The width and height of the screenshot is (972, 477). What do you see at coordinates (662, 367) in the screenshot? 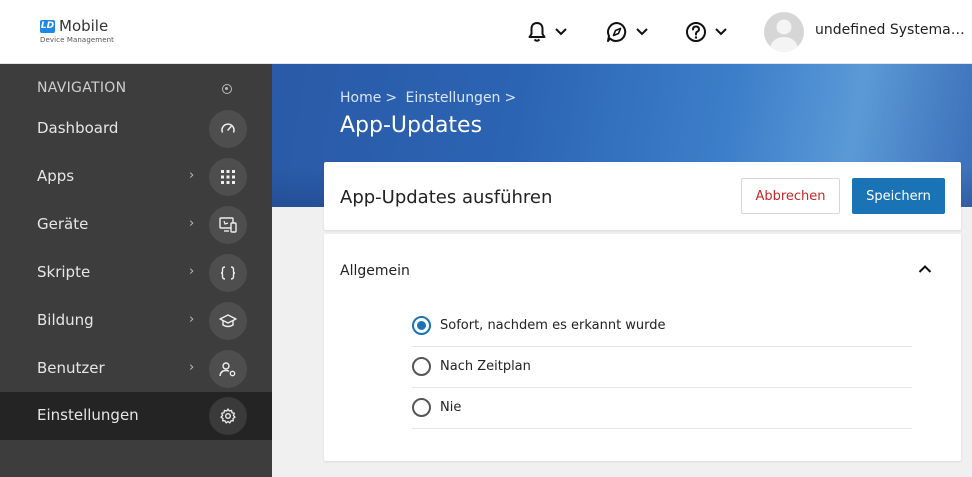
I see `option-scheduled: Nach Zeitplan` at bounding box center [662, 367].